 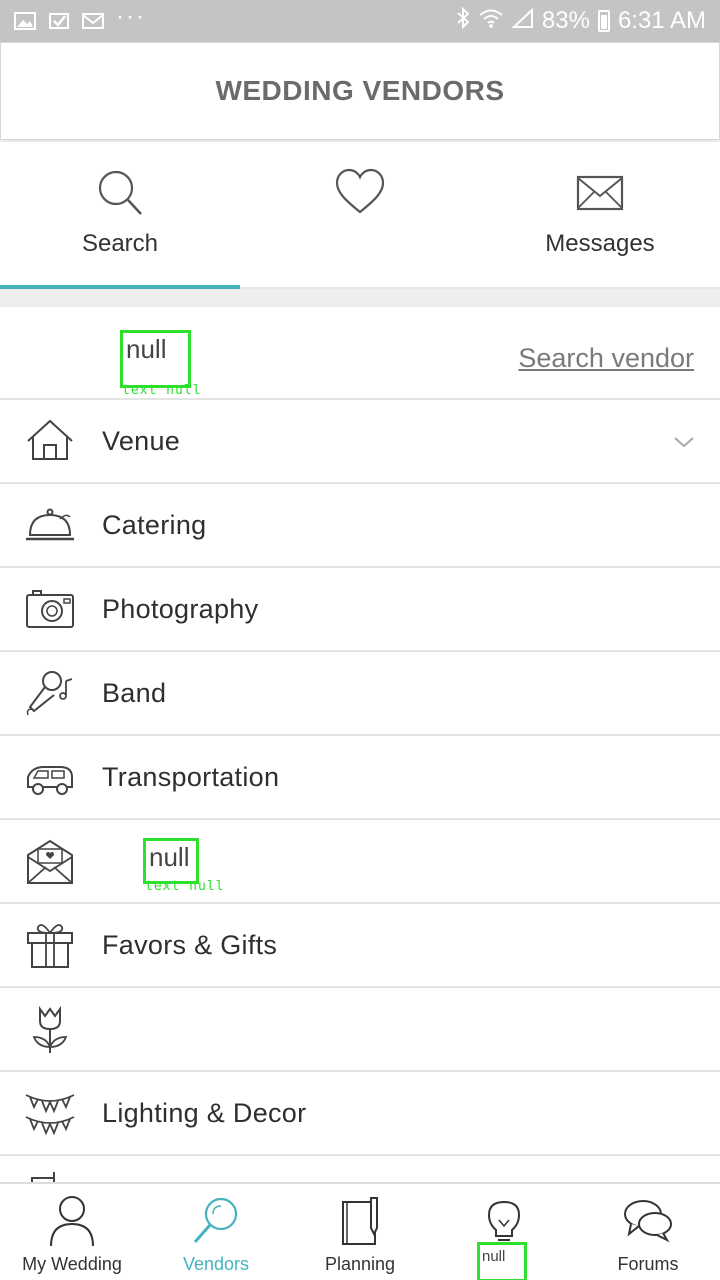 What do you see at coordinates (131, 16) in the screenshot?
I see `more-dots-icon: ···` at bounding box center [131, 16].